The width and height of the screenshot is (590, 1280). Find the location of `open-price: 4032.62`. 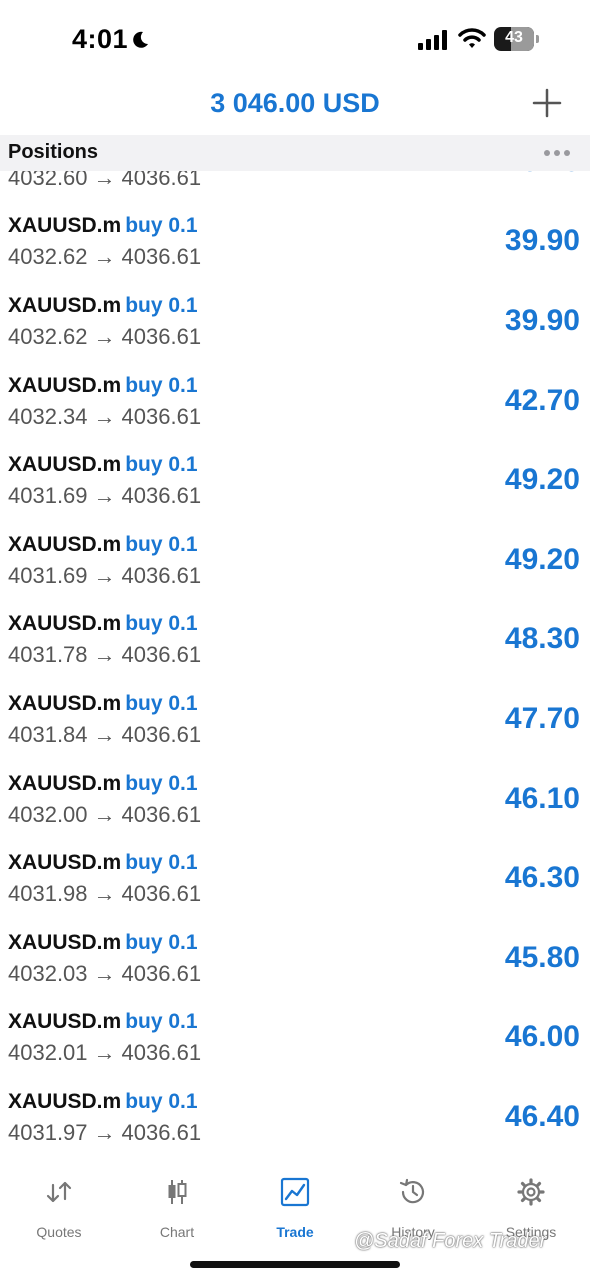

open-price: 4032.62 is located at coordinates (48, 336).